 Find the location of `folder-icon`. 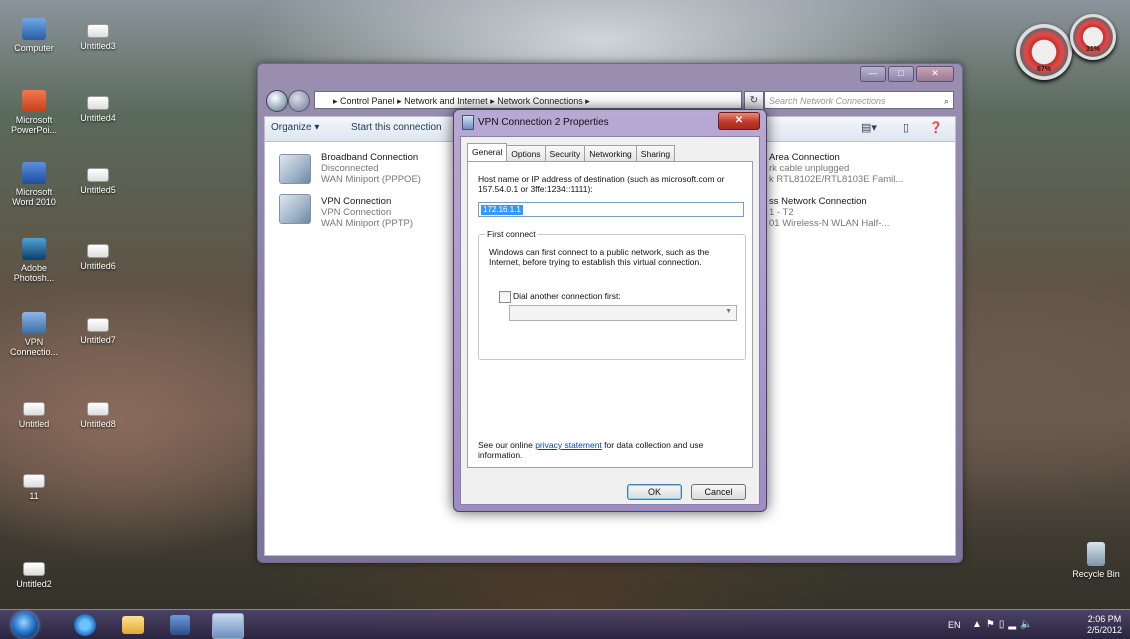

folder-icon is located at coordinates (133, 625).